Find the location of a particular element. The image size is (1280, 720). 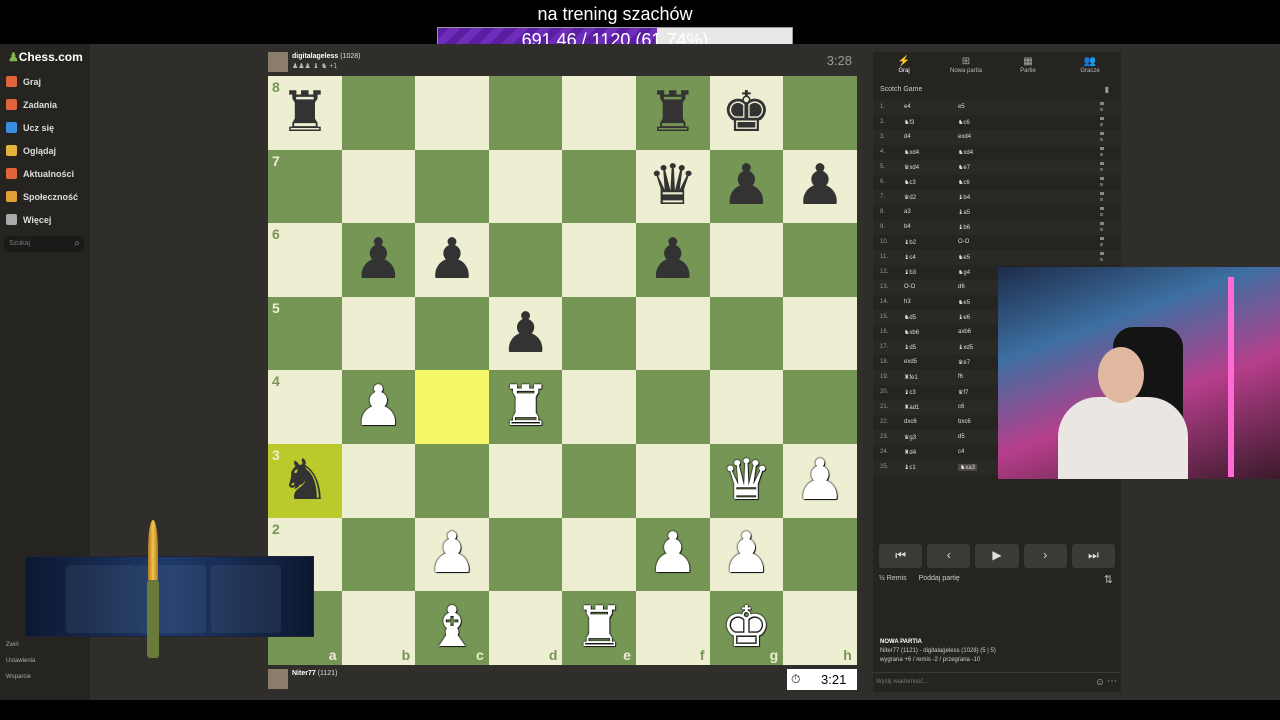

square-a4: 4 is located at coordinates (305, 407).